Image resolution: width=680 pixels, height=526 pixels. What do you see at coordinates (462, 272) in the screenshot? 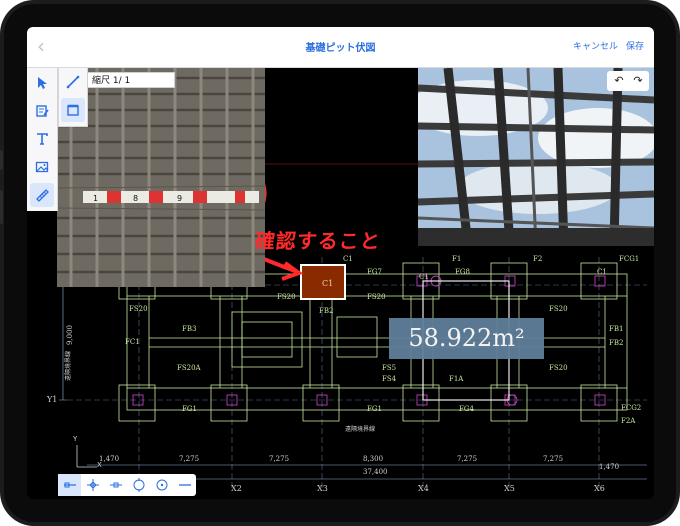
I see `member-label: FG8` at bounding box center [462, 272].